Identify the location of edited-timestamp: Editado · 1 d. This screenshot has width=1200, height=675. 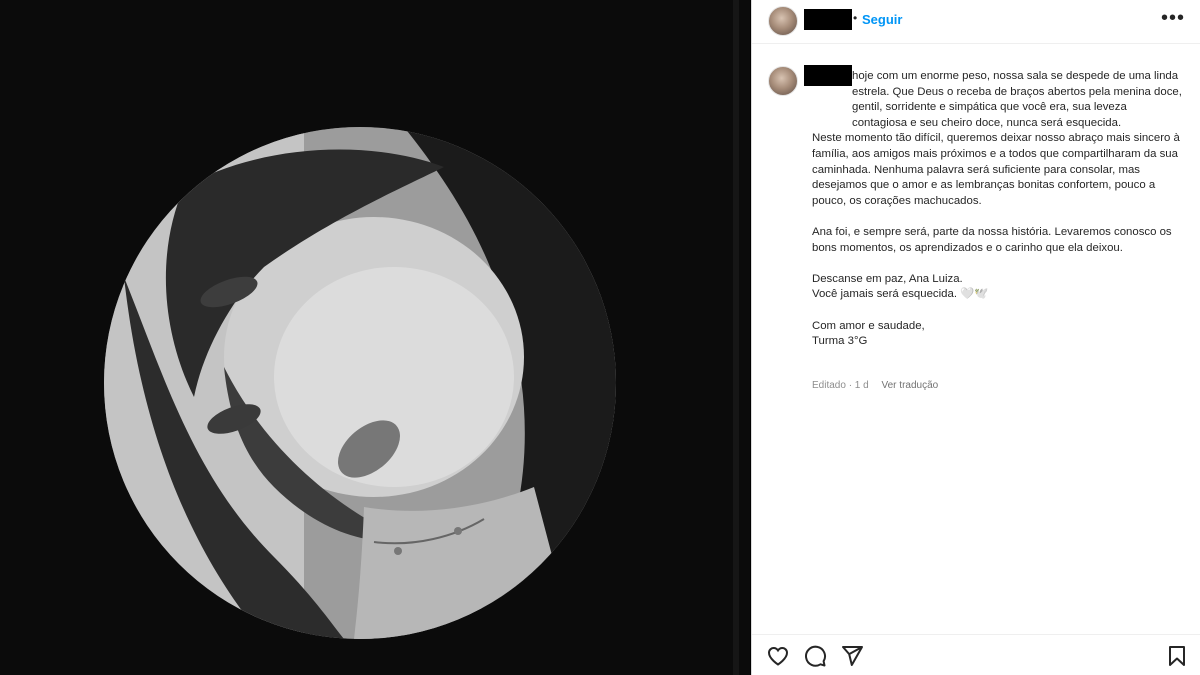
(840, 385).